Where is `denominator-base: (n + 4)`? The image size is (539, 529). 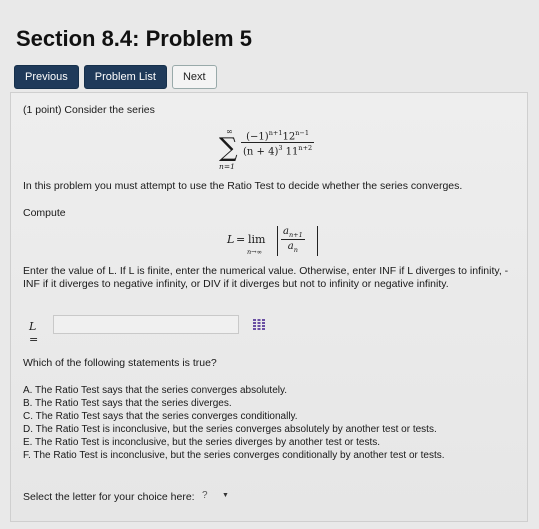 denominator-base: (n + 4) is located at coordinates (261, 152).